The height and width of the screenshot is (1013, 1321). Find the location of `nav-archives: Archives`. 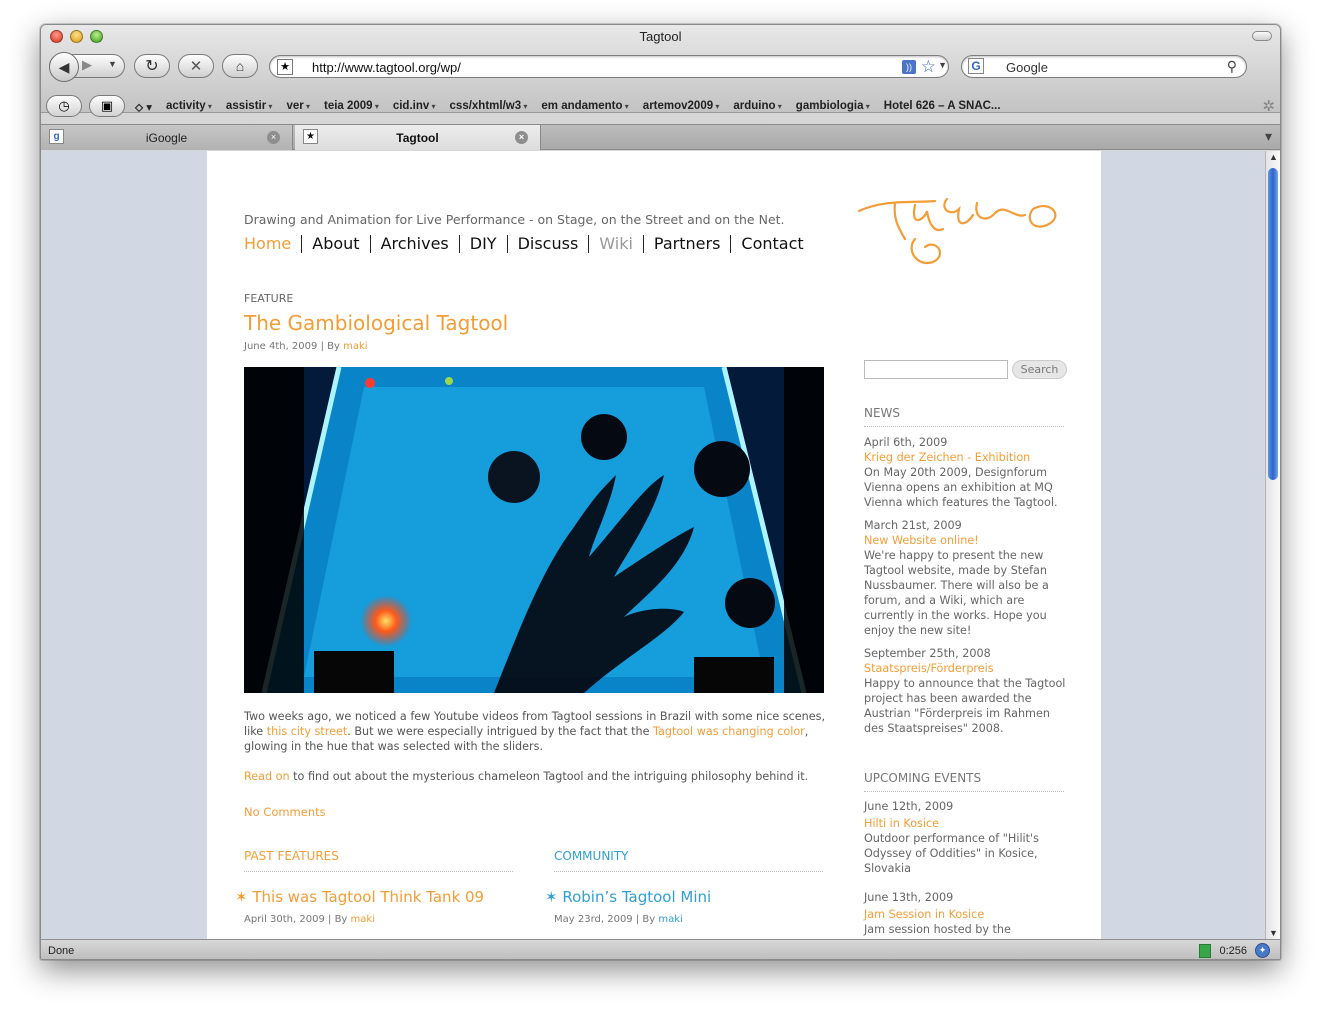

nav-archives: Archives is located at coordinates (414, 244).